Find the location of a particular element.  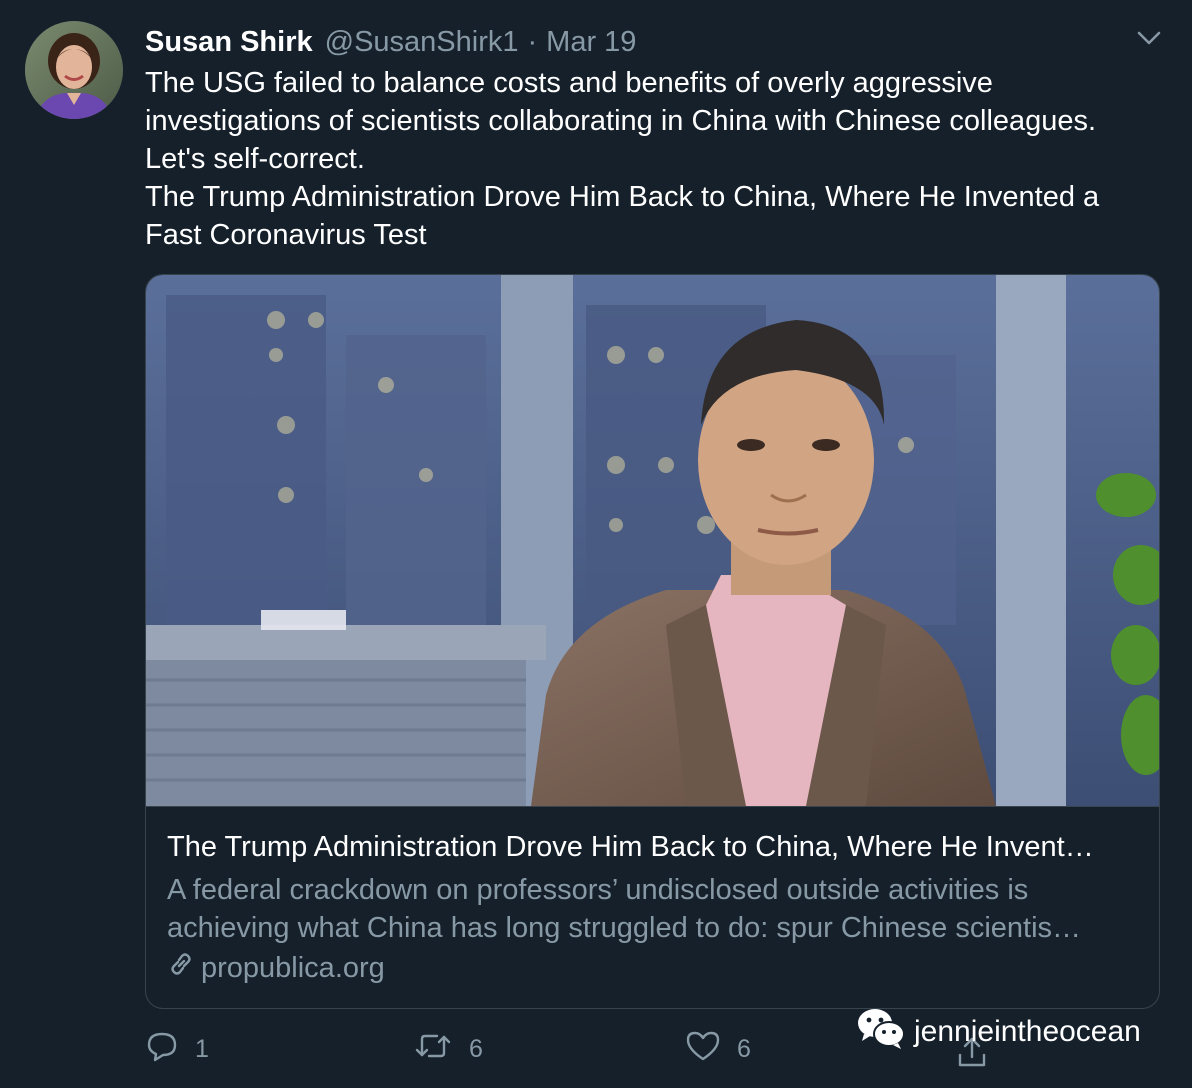

watermark: jennieintheocean is located at coordinates (998, 1032).